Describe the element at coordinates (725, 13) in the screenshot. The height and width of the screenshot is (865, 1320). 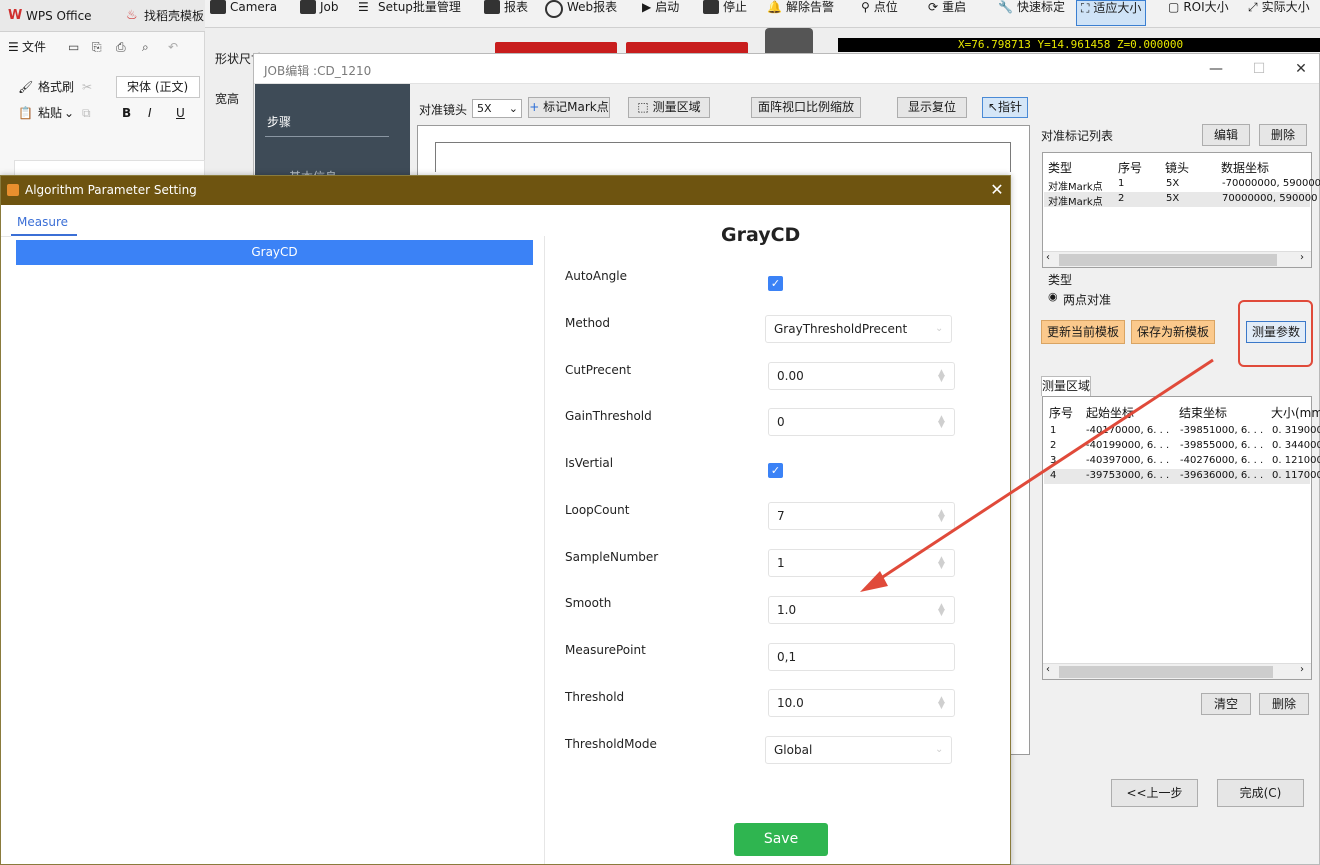
I see `toolbar-stop: 停止` at that location.